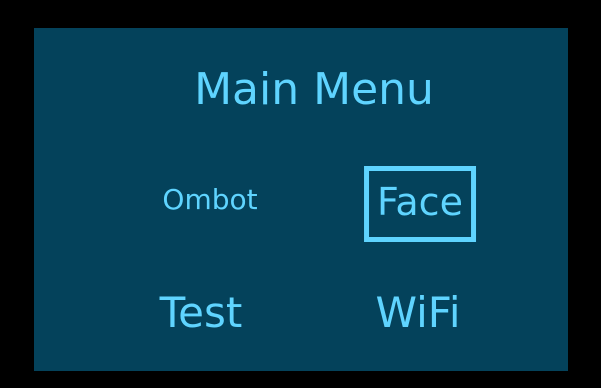  What do you see at coordinates (420, 204) in the screenshot?
I see `menu-item-face-selected: Face` at bounding box center [420, 204].